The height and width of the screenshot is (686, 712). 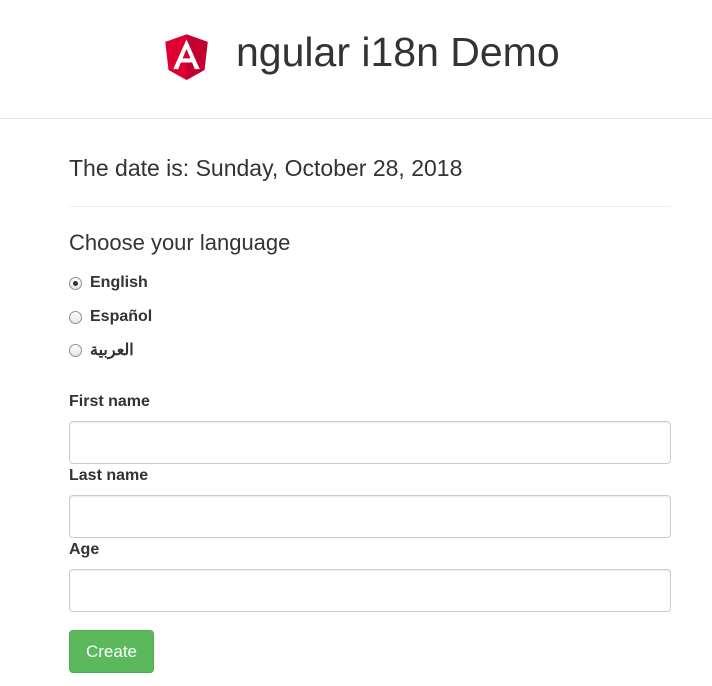 I want to click on arabic-label: العربية, so click(x=112, y=350).